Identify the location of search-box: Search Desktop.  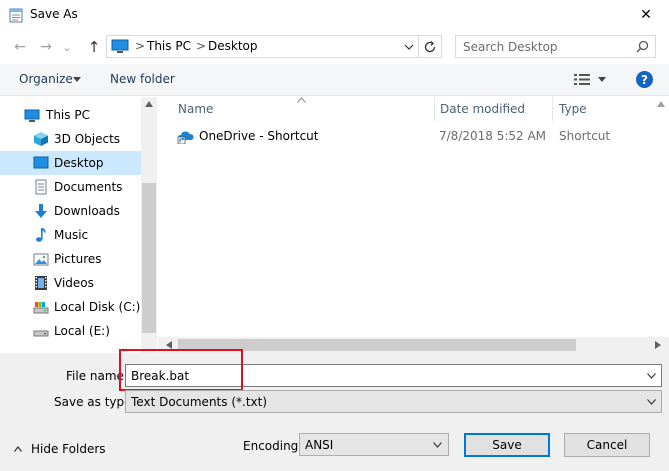
(555, 46).